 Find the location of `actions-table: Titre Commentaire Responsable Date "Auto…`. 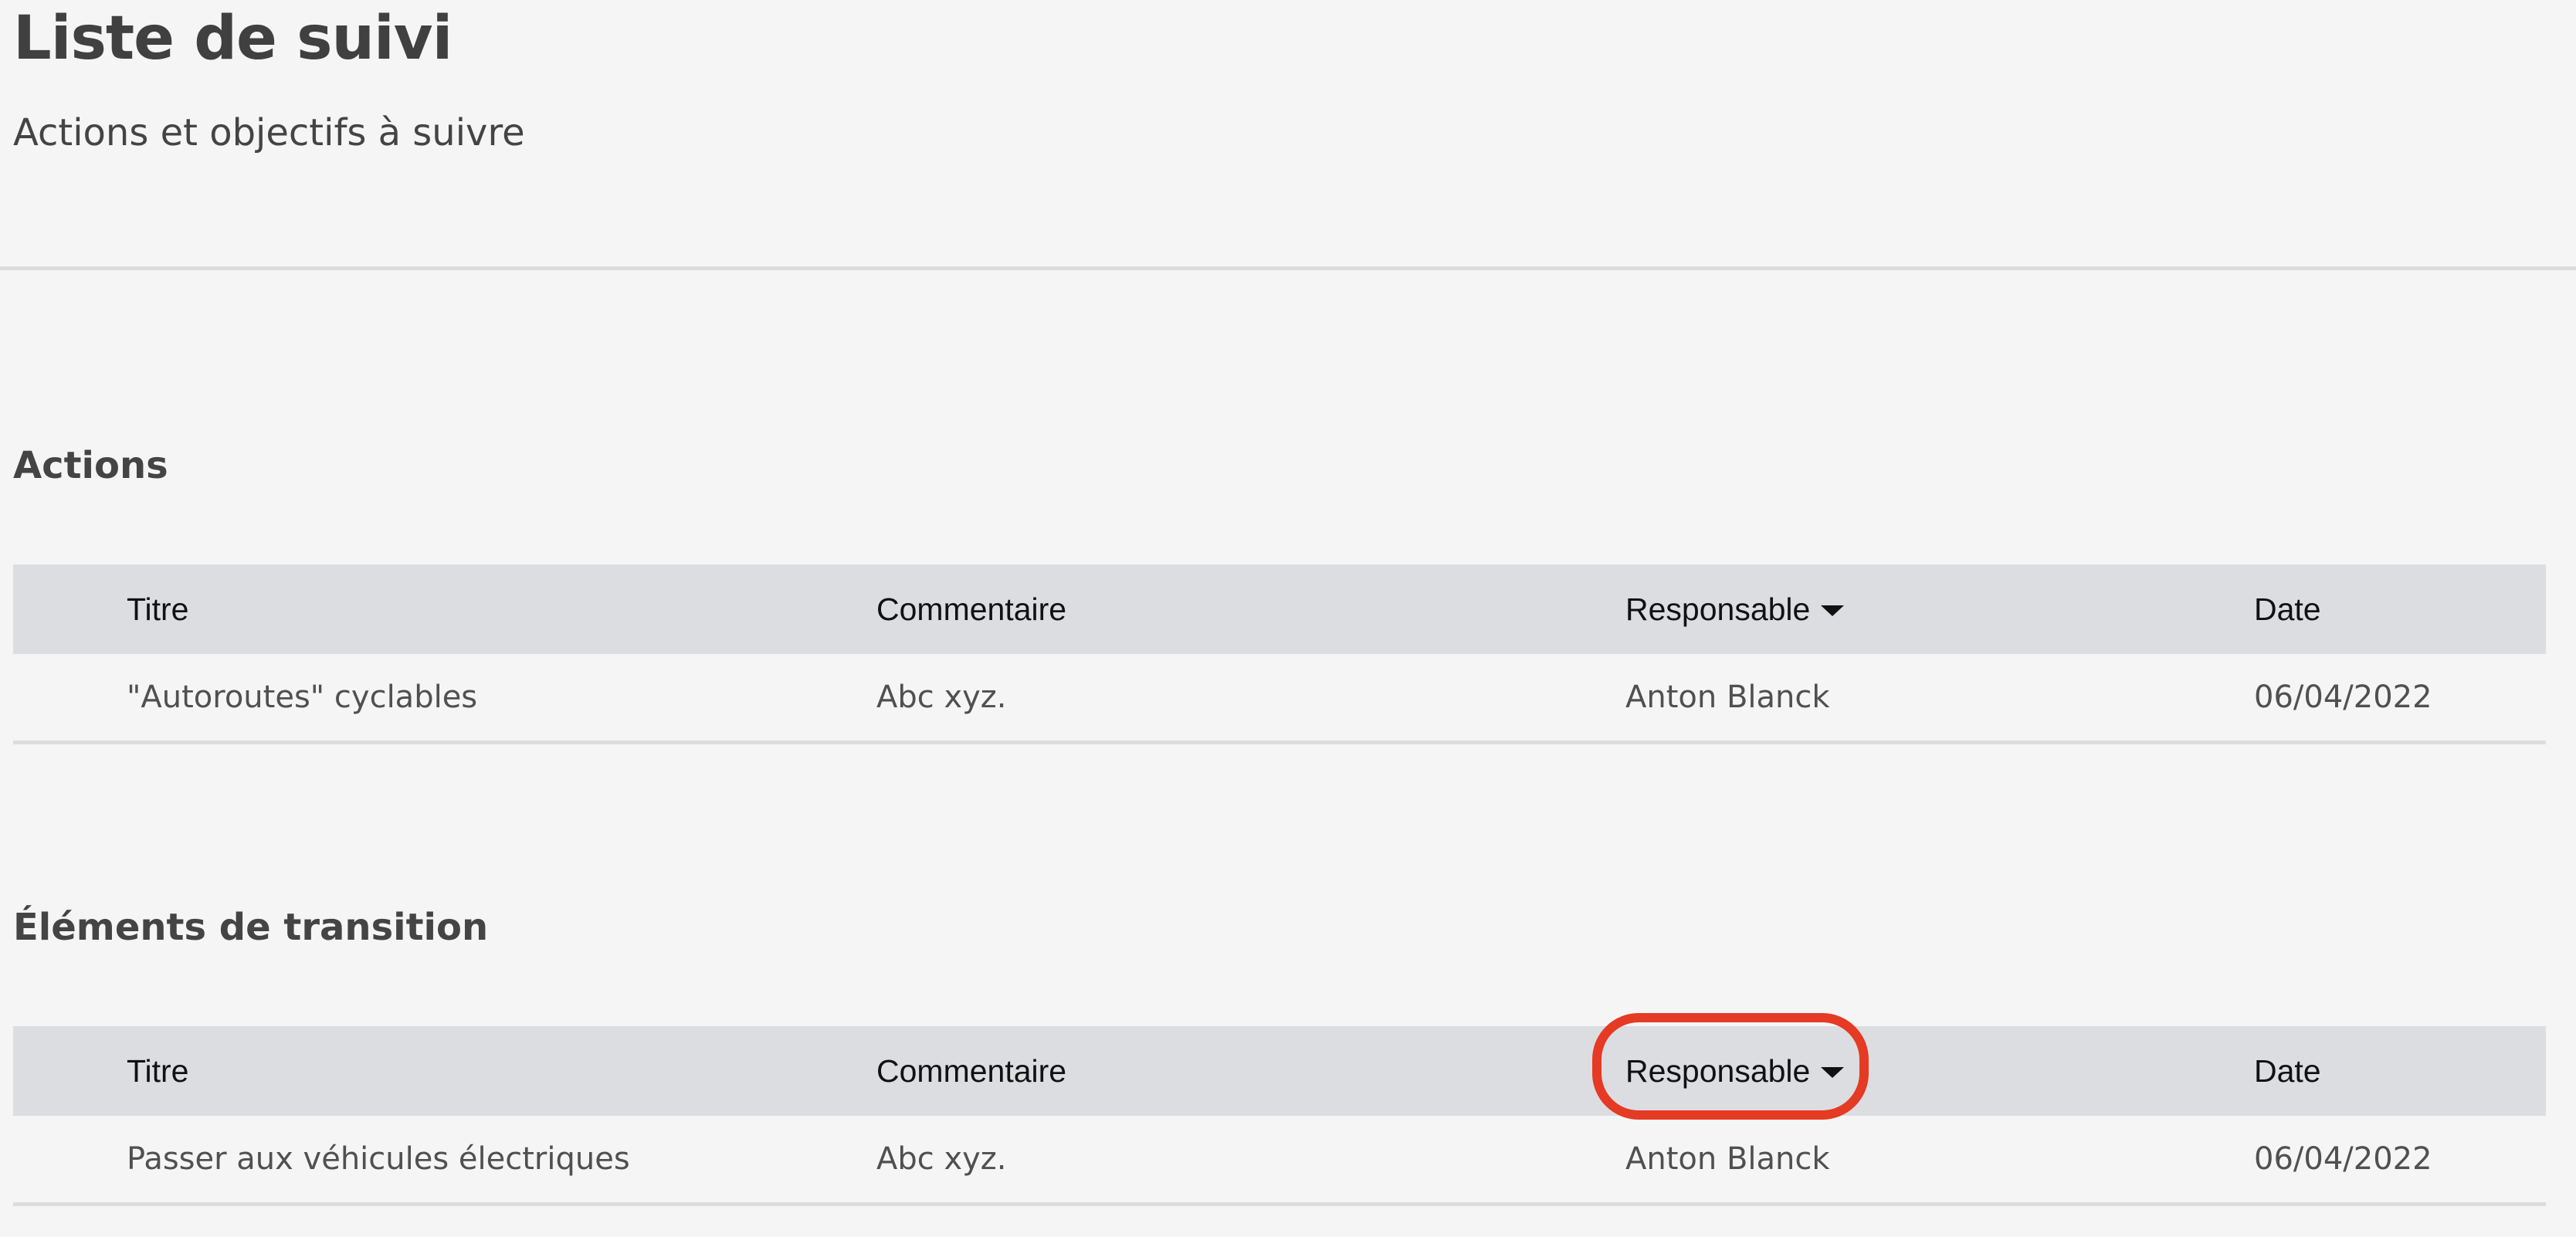

actions-table: Titre Commentaire Responsable Date "Auto… is located at coordinates (1279, 654).